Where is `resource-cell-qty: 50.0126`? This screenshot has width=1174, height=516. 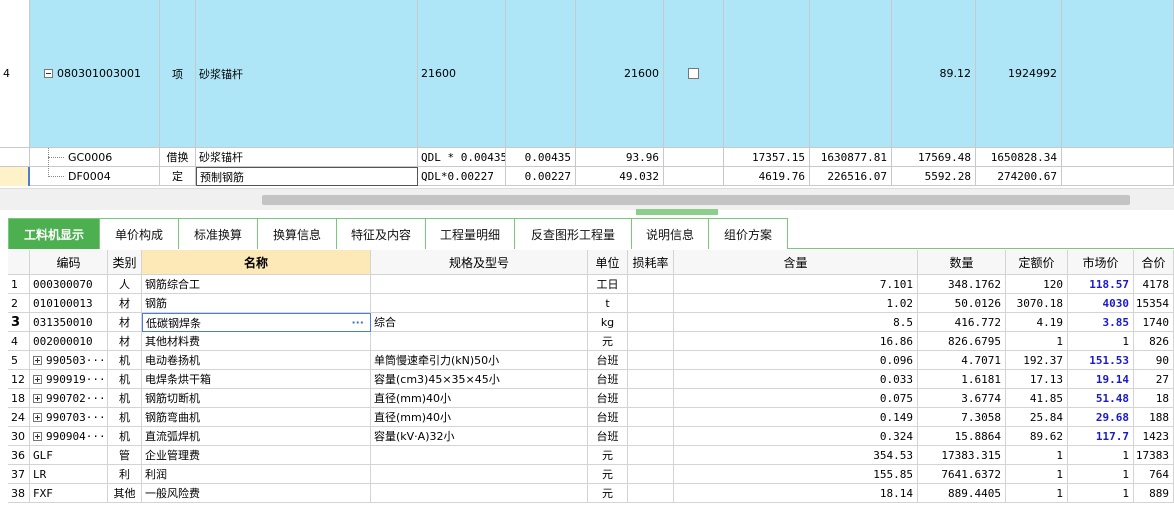 resource-cell-qty: 50.0126 is located at coordinates (962, 303).